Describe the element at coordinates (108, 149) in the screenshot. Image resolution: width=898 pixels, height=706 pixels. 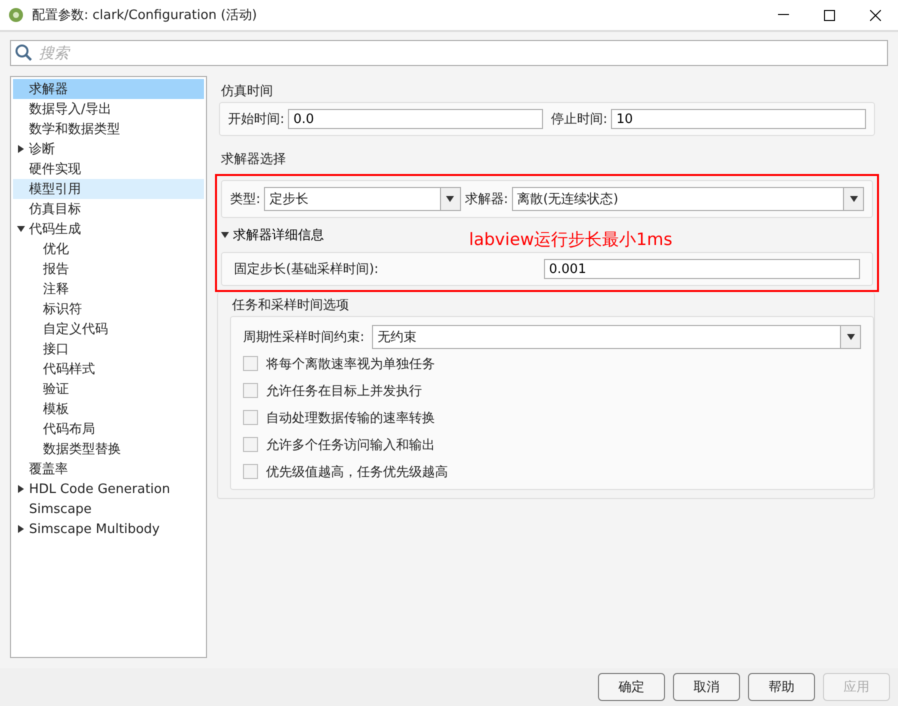
I see `tree-item: 诊断` at that location.